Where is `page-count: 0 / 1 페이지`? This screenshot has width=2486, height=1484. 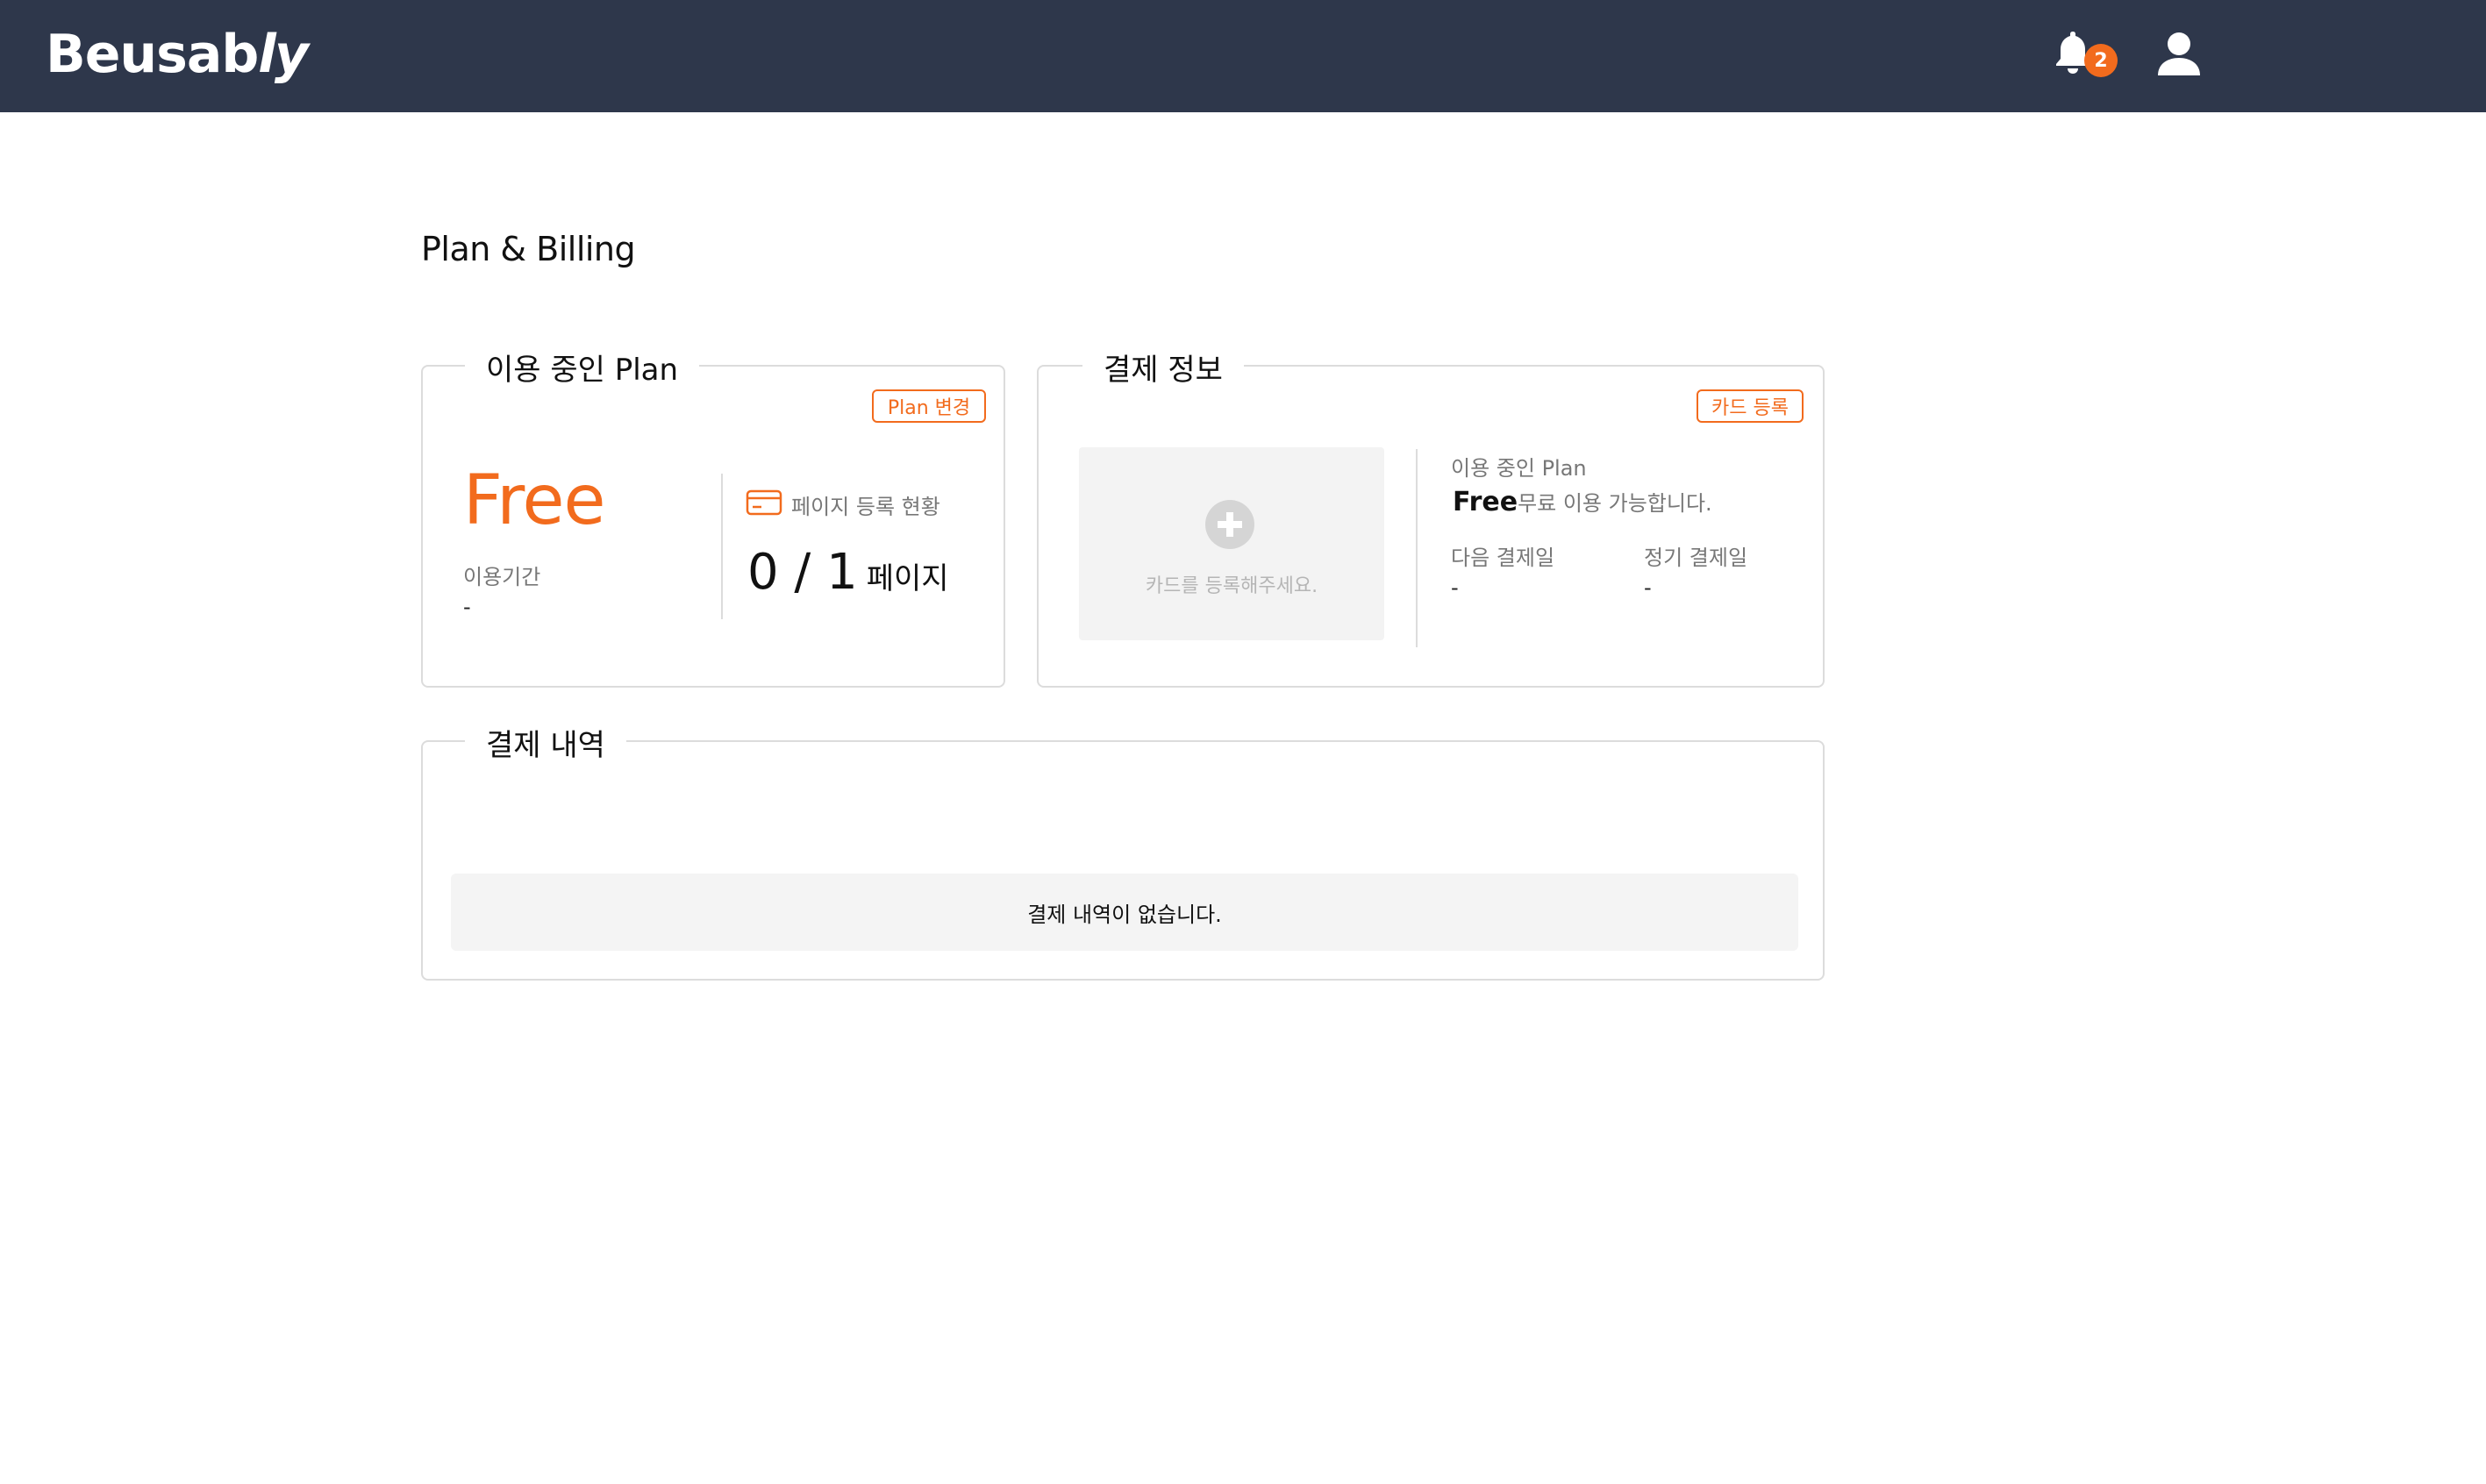
page-count: 0 / 1 페이지 is located at coordinates (848, 572).